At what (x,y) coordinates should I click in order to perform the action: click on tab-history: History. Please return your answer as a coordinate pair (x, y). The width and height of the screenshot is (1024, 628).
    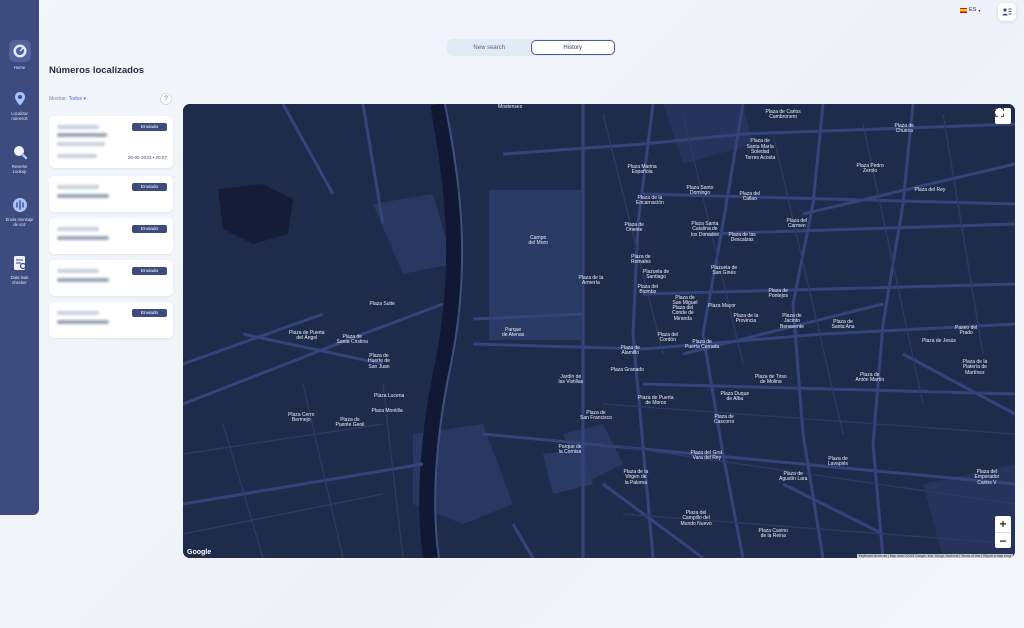
    Looking at the image, I should click on (572, 47).